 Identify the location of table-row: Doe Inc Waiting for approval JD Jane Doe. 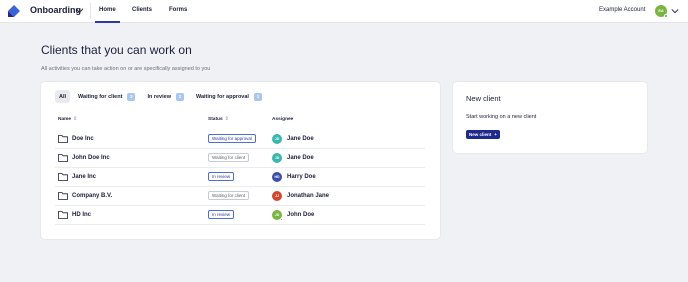
(240, 139).